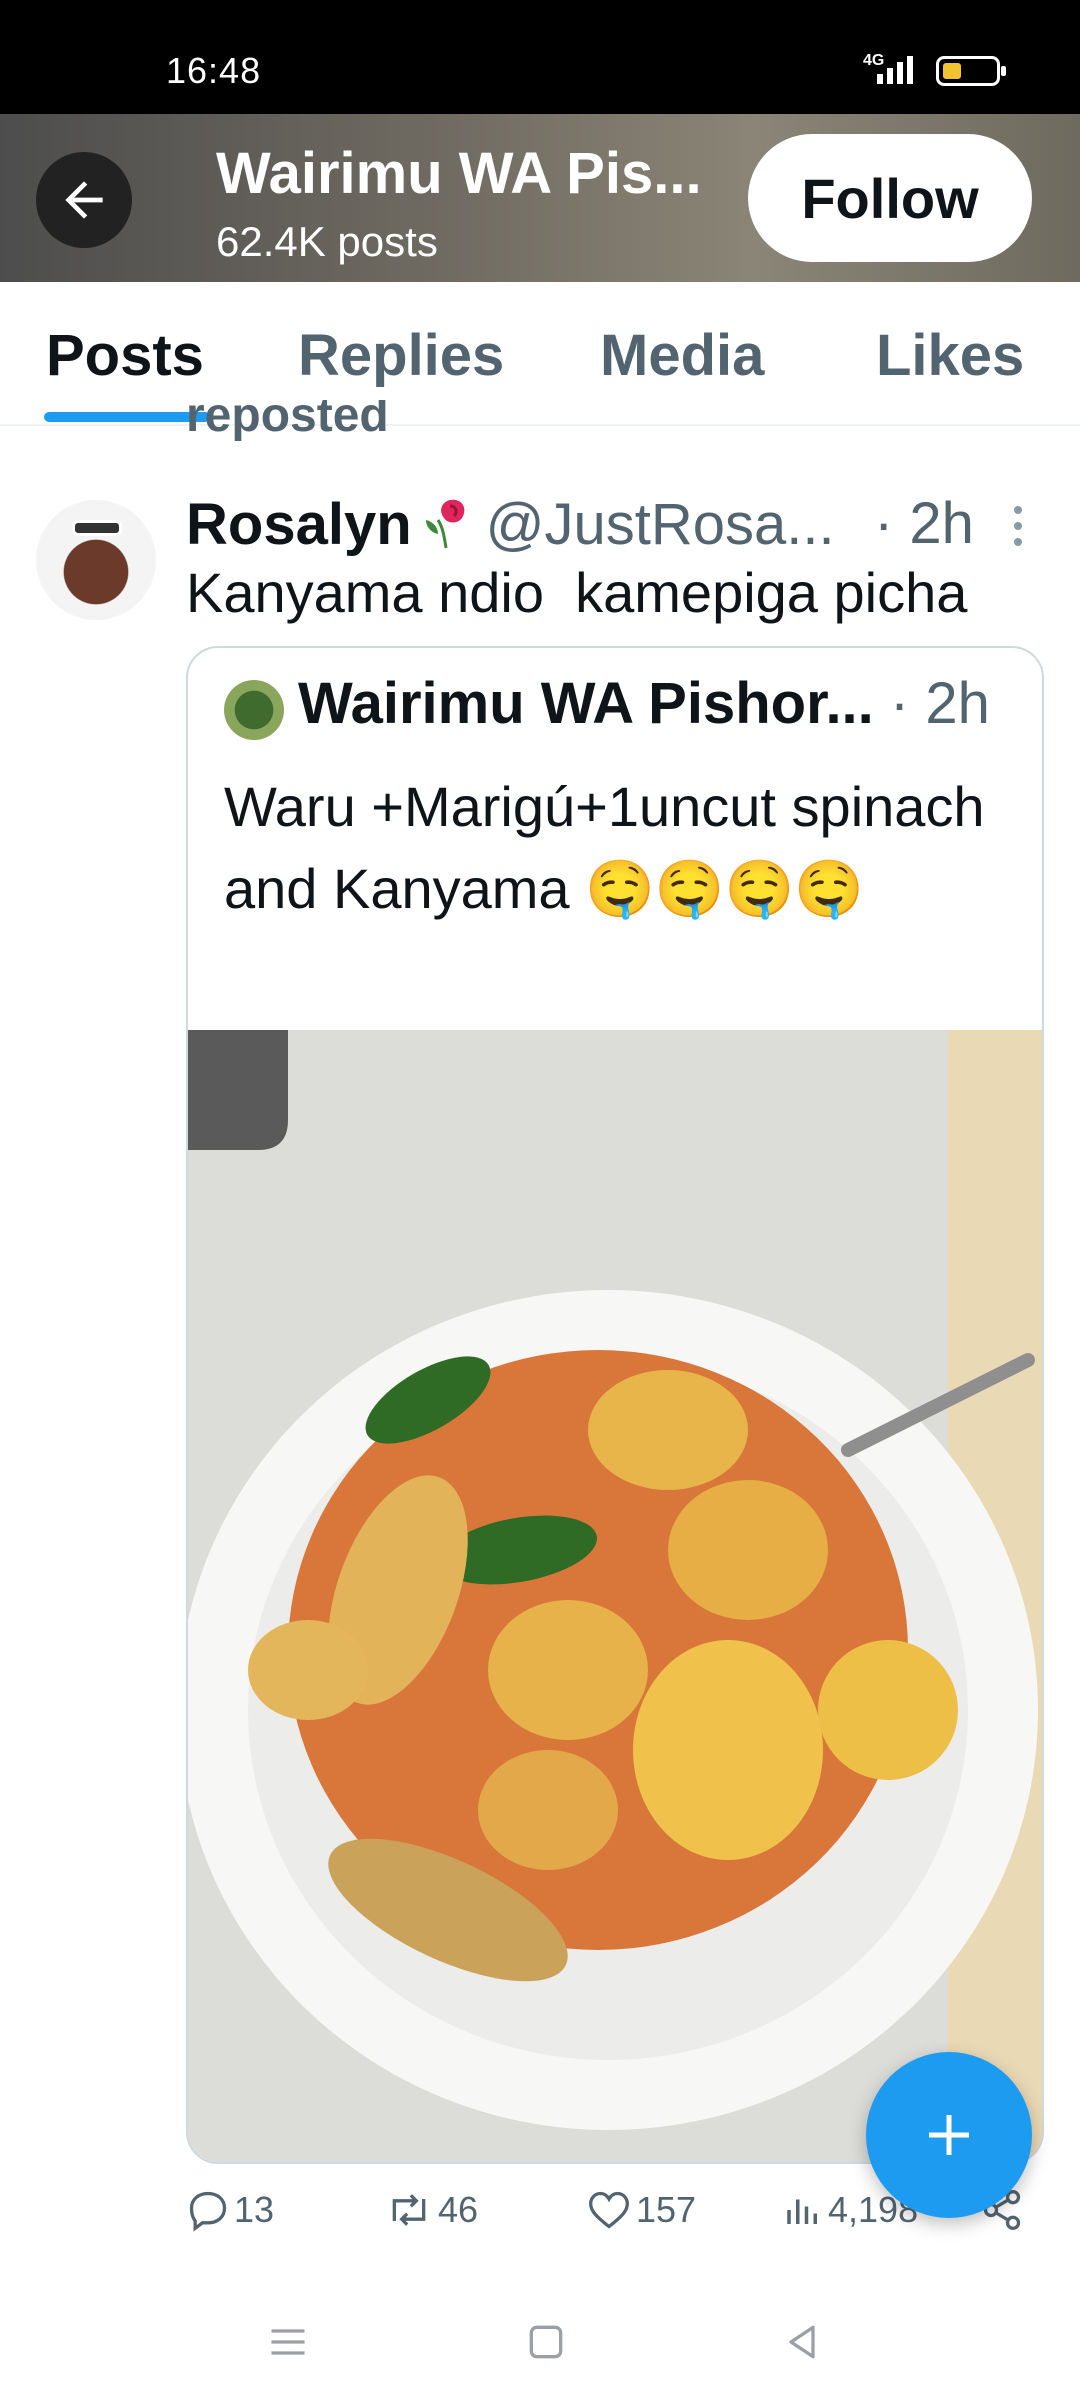 Image resolution: width=1080 pixels, height=2400 pixels. Describe the element at coordinates (401, 355) in the screenshot. I see `tab-replies: Replies` at that location.